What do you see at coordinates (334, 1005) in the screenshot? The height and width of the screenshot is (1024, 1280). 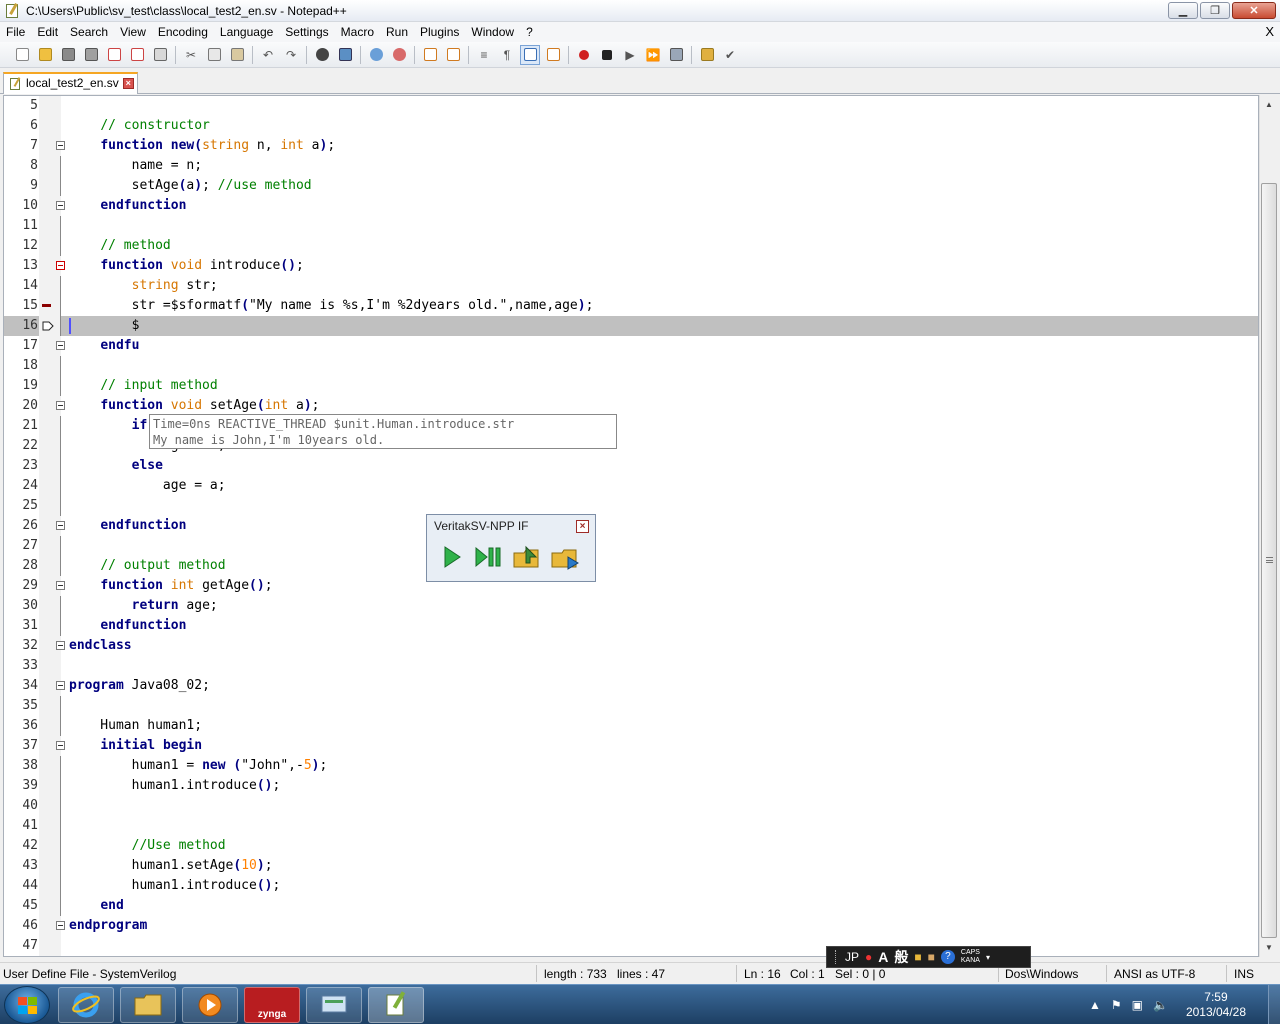 I see `taskbar-network-app` at bounding box center [334, 1005].